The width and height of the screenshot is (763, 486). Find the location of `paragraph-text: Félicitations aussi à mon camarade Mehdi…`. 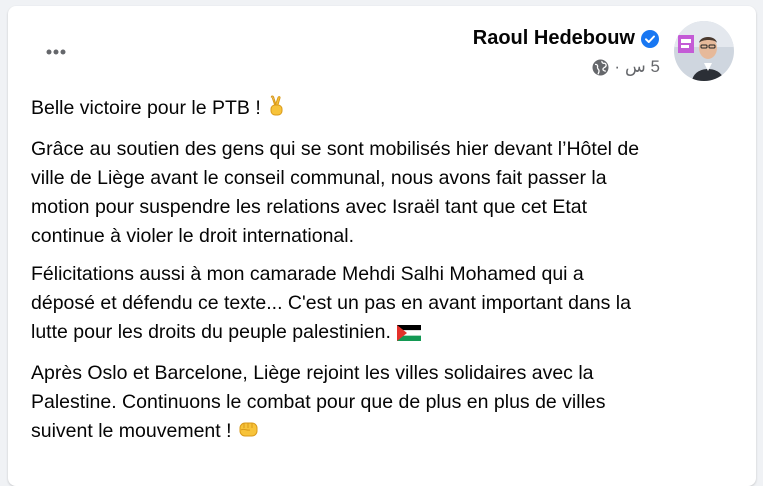

paragraph-text: Félicitations aussi à mon camarade Mehdi… is located at coordinates (331, 303).